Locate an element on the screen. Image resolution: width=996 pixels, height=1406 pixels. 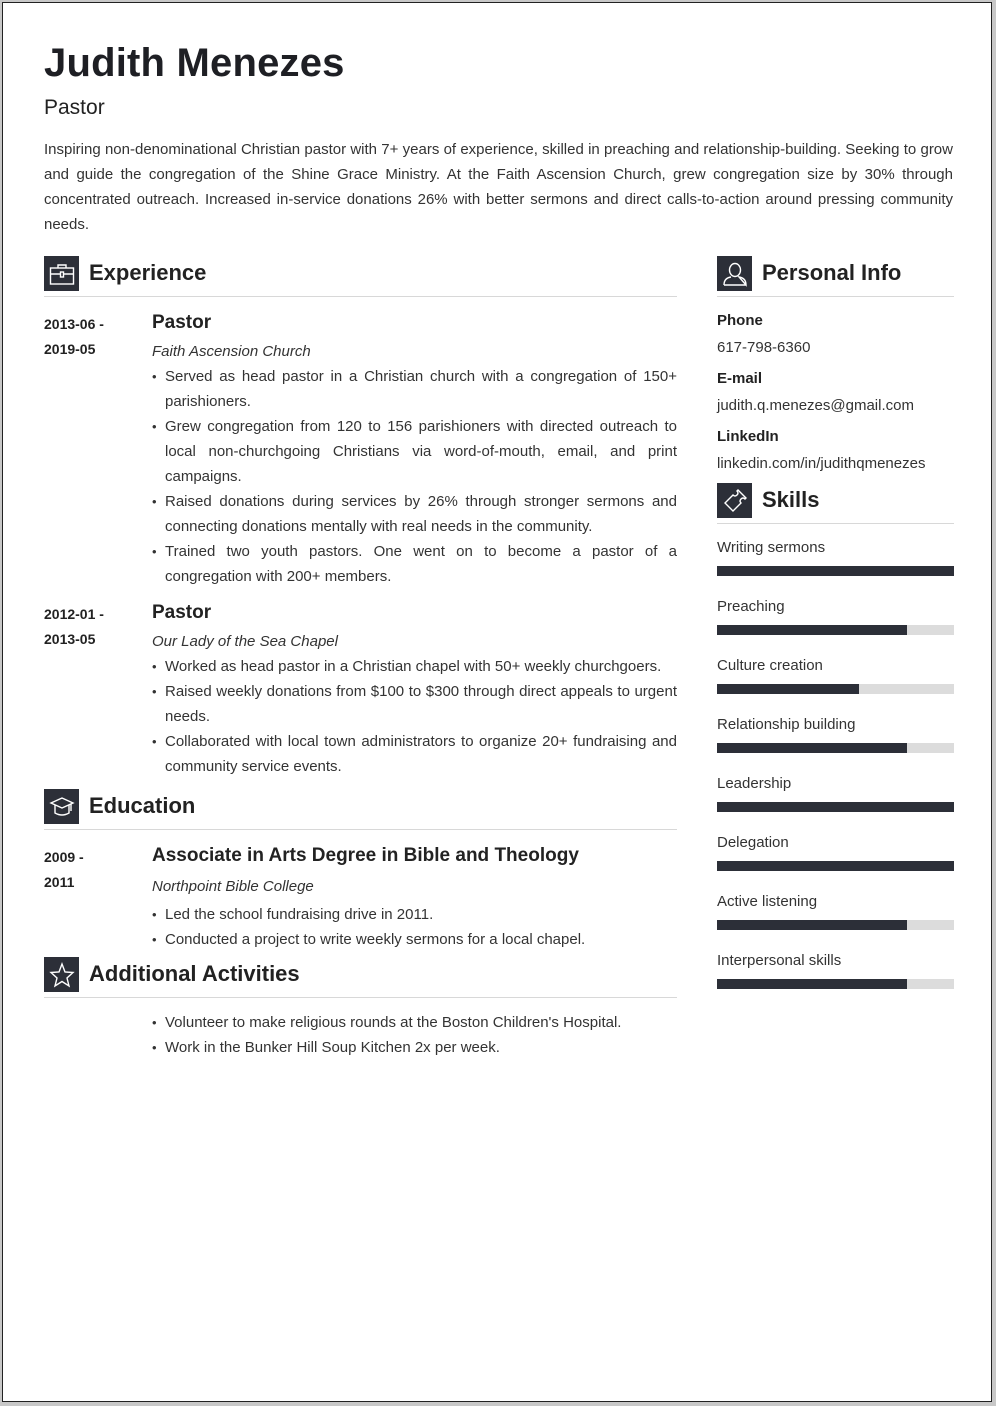
activities-heading: Additional Activities is located at coordinates (194, 973).